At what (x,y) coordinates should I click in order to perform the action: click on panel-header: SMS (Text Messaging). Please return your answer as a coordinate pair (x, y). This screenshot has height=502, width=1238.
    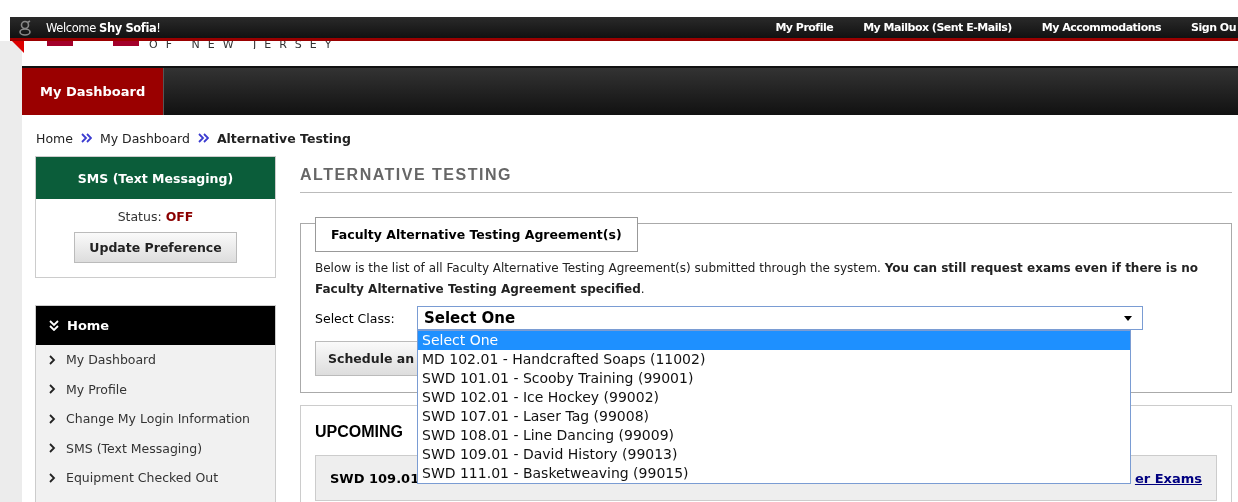
    Looking at the image, I should click on (155, 178).